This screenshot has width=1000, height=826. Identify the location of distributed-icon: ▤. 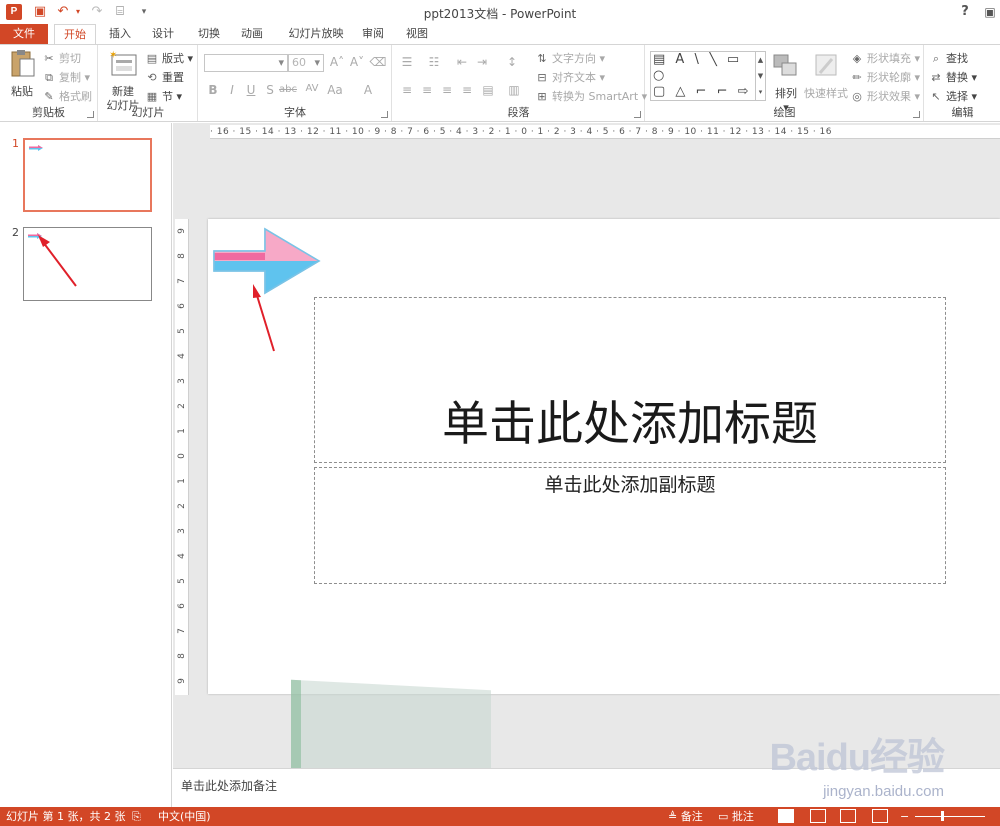
(488, 90).